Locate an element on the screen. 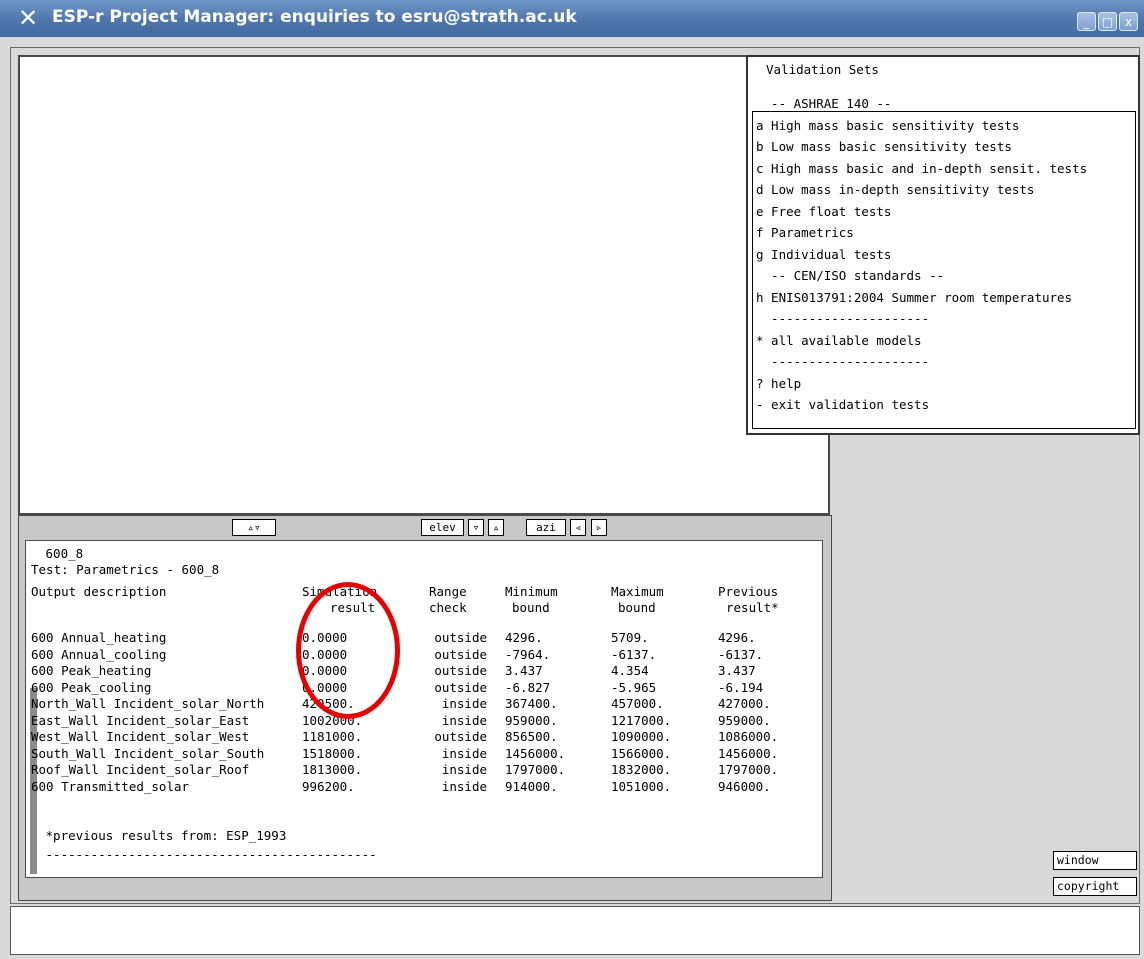 Image resolution: width=1144 pixels, height=959 pixels. row-label: Roof_Wall Incident_solar_Roof is located at coordinates (140, 769).